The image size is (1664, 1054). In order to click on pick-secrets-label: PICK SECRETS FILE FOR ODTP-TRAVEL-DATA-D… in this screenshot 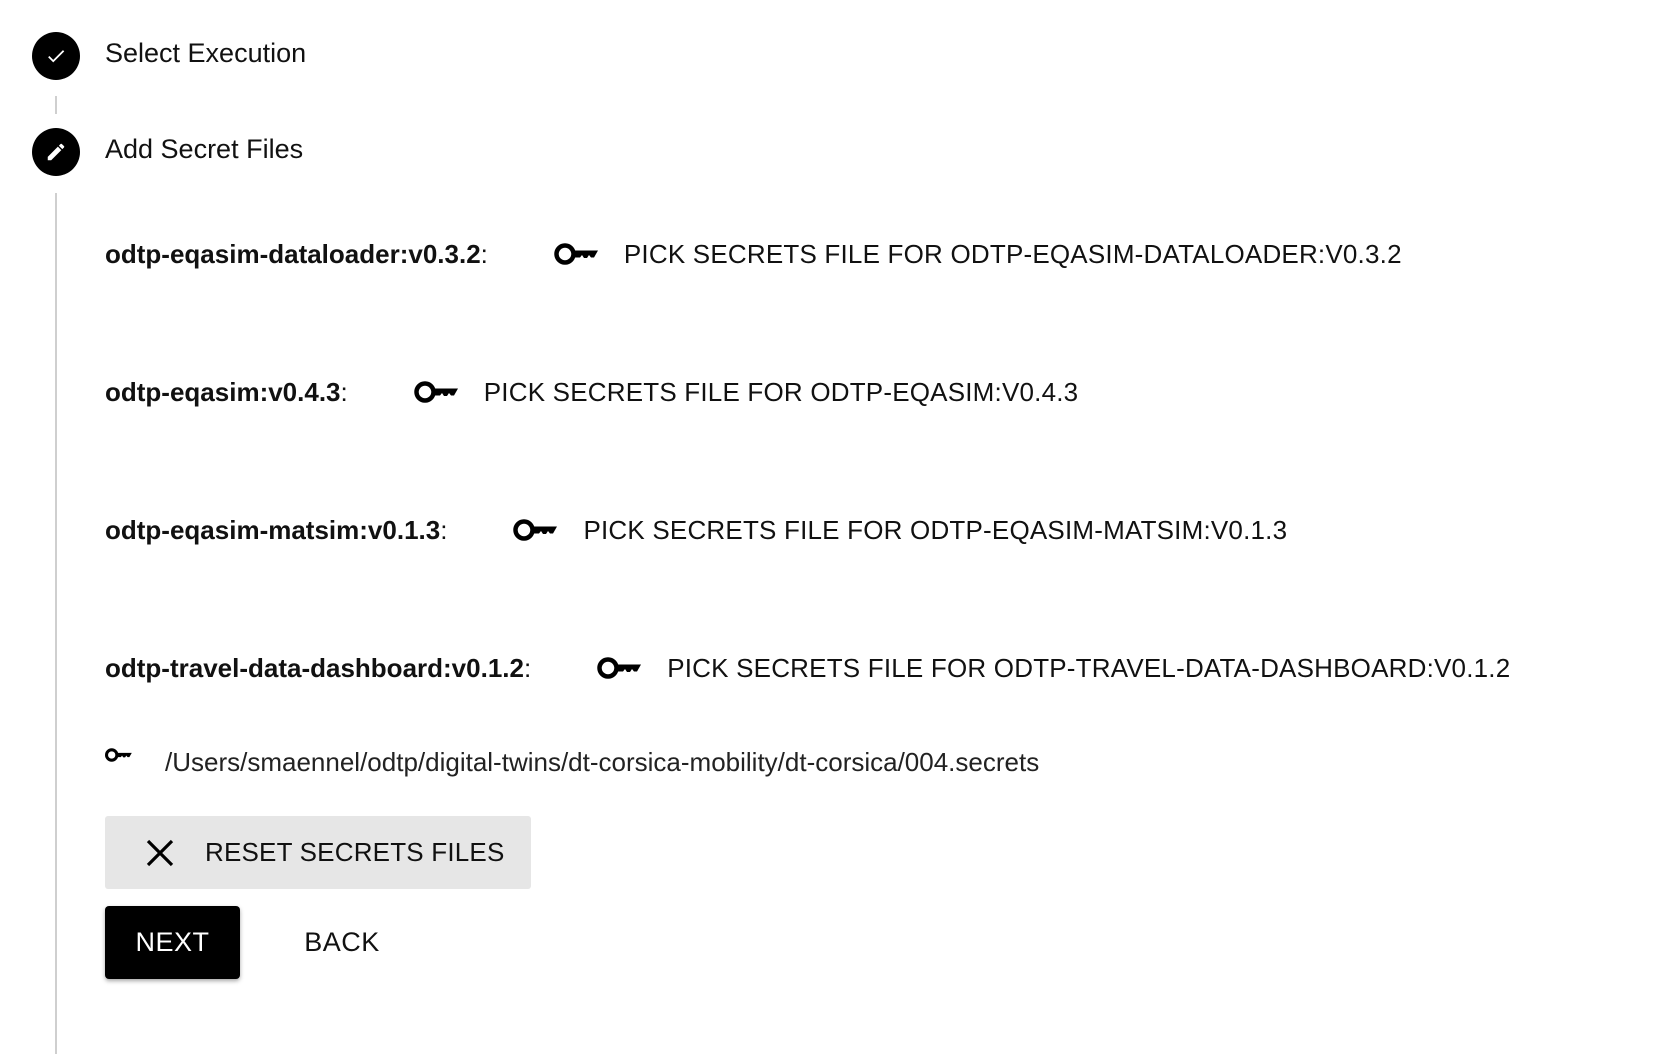, I will do `click(1089, 667)`.